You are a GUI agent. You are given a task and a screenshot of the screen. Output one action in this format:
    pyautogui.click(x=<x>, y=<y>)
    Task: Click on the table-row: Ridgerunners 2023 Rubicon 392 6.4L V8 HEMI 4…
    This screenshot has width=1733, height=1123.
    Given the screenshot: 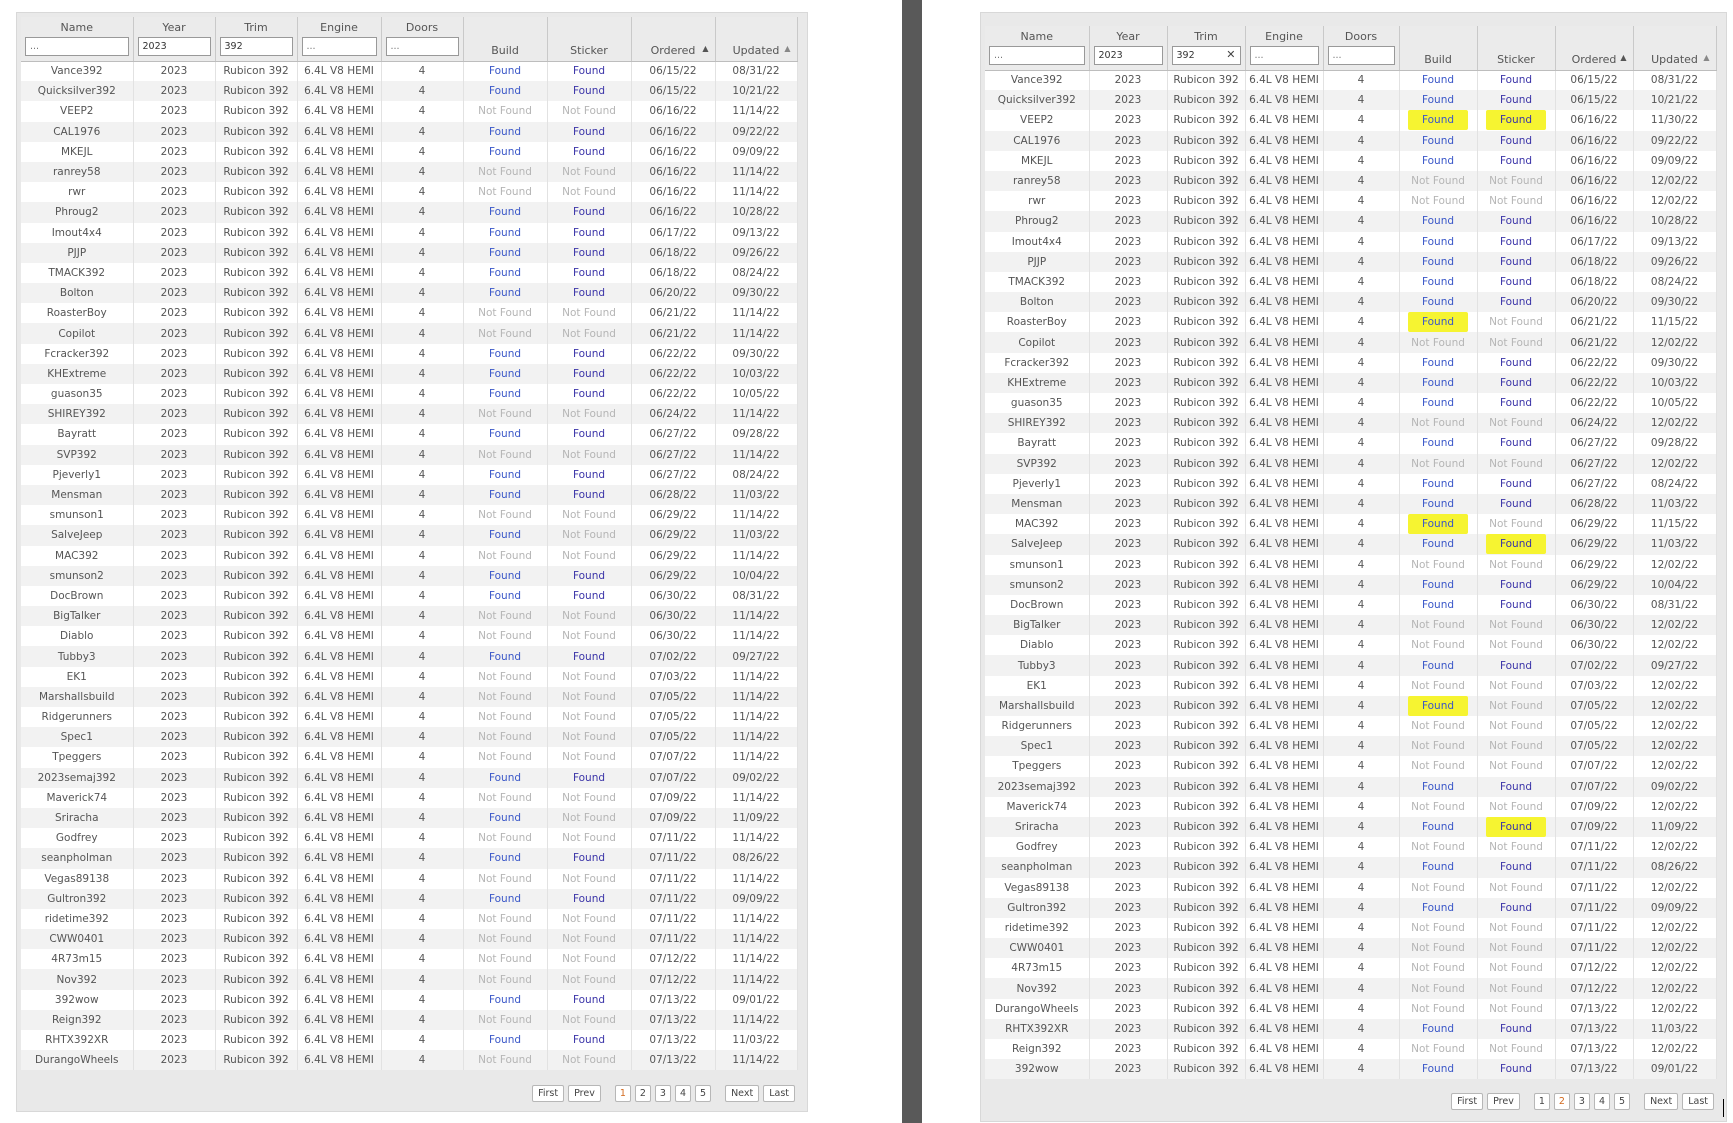 What is the action you would take?
    pyautogui.click(x=409, y=717)
    